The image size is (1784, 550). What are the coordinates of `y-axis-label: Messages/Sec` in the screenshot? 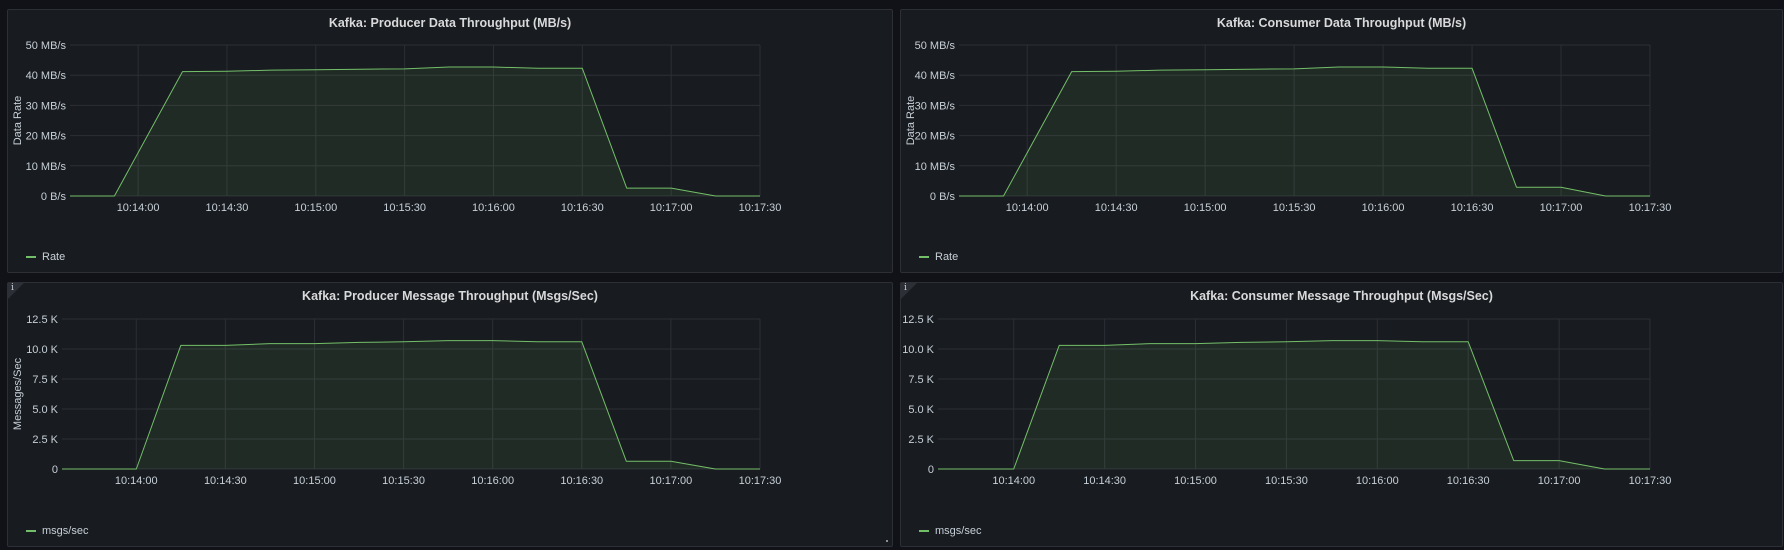 It's located at (18, 393).